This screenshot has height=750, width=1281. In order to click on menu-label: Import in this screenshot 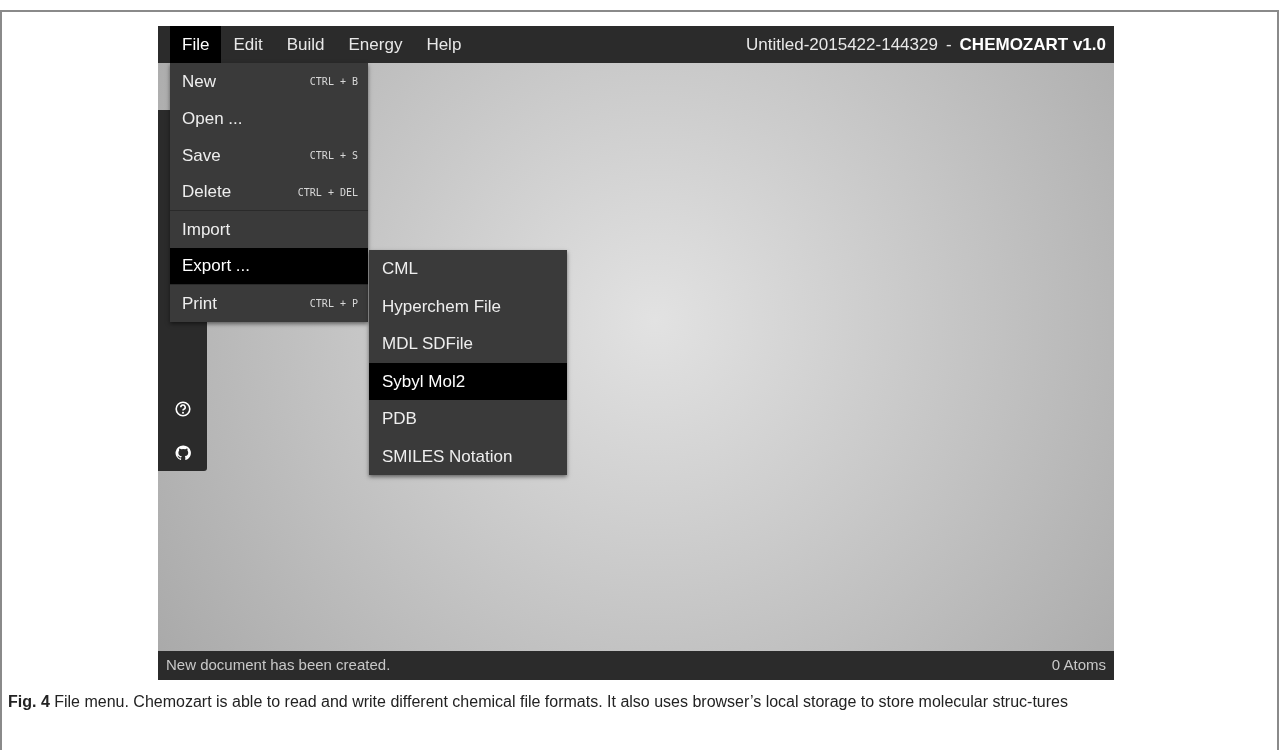, I will do `click(206, 229)`.